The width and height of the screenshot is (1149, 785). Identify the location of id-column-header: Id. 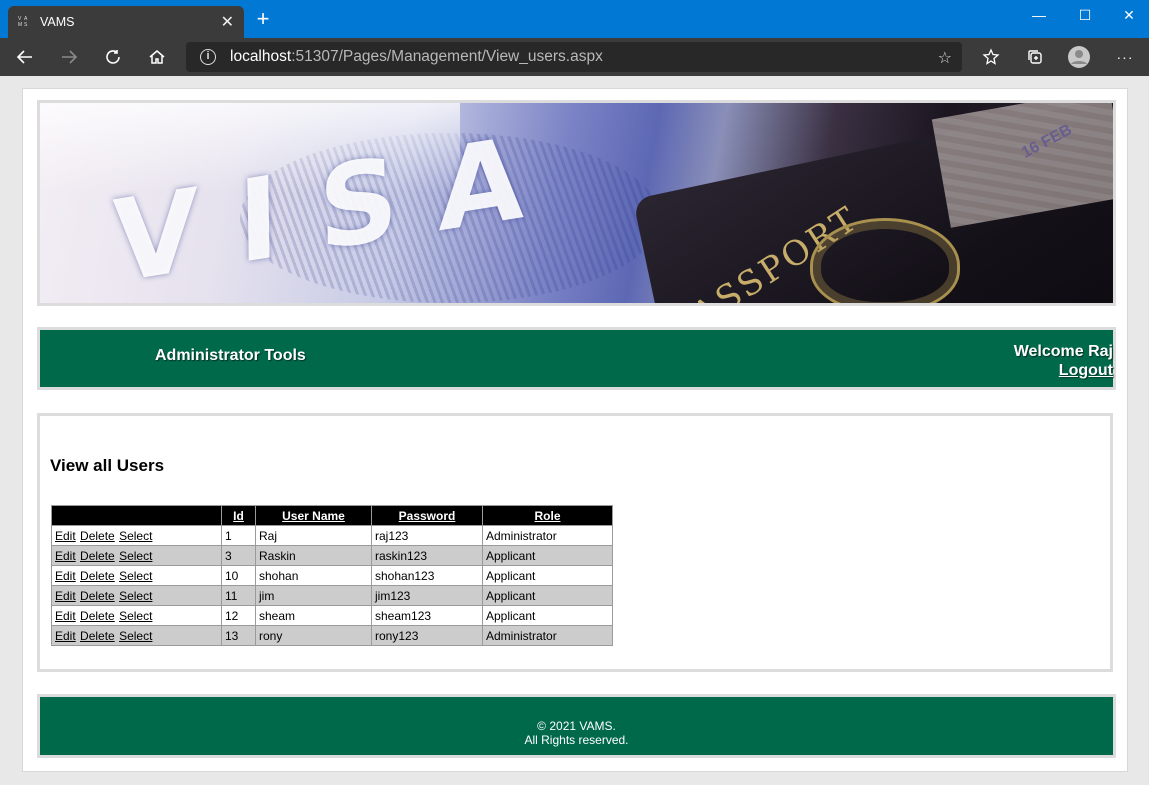
(238, 515).